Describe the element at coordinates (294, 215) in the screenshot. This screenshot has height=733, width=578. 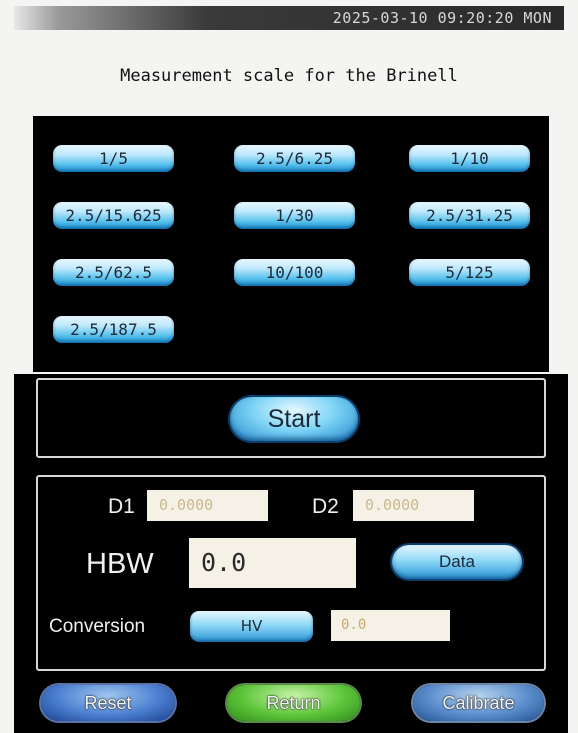
I see `scale-button-5: 1/30` at that location.